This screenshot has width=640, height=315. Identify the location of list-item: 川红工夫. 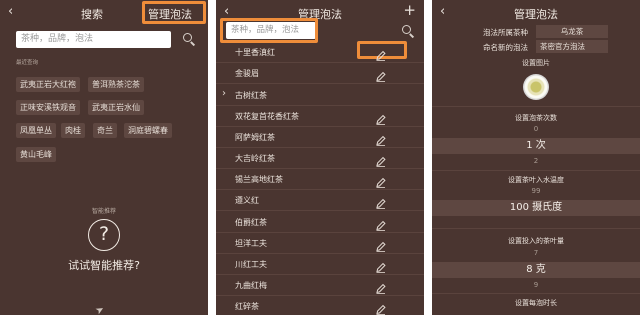
(320, 264).